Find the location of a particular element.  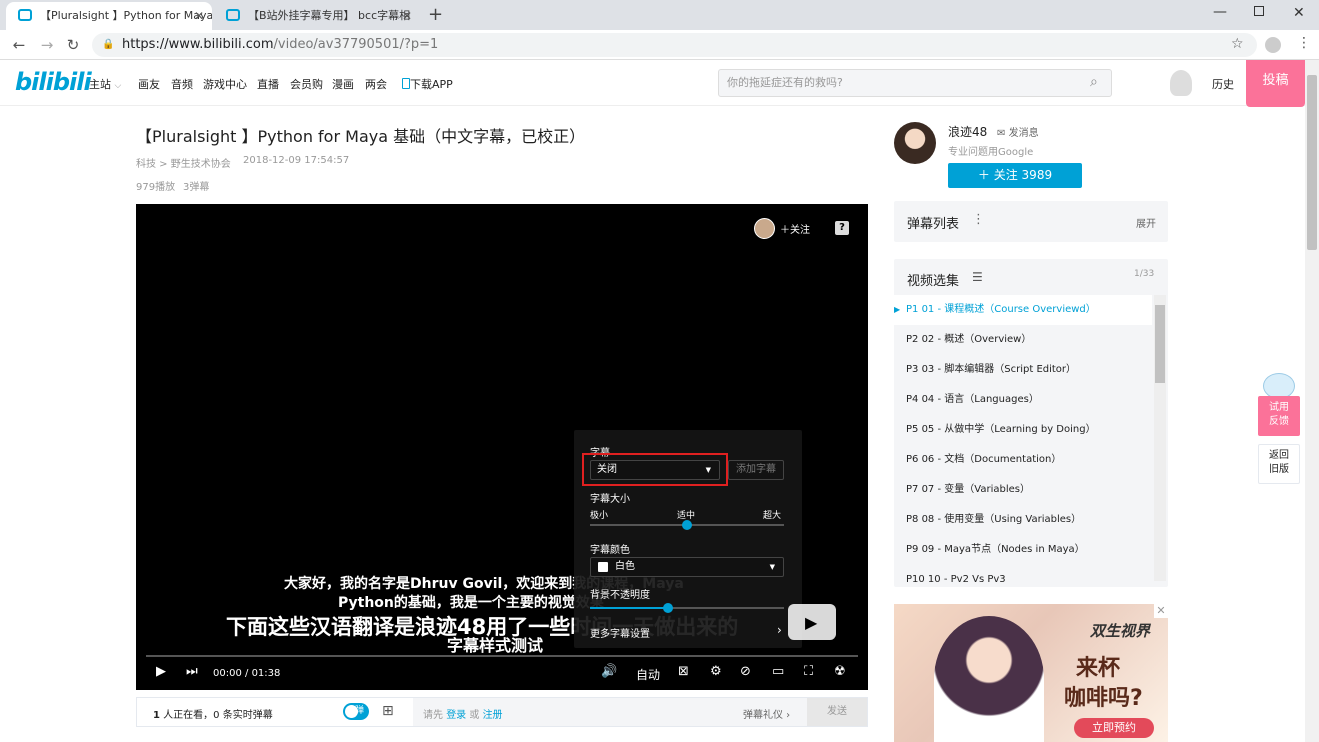

next-icon: ⏭ is located at coordinates (192, 671).